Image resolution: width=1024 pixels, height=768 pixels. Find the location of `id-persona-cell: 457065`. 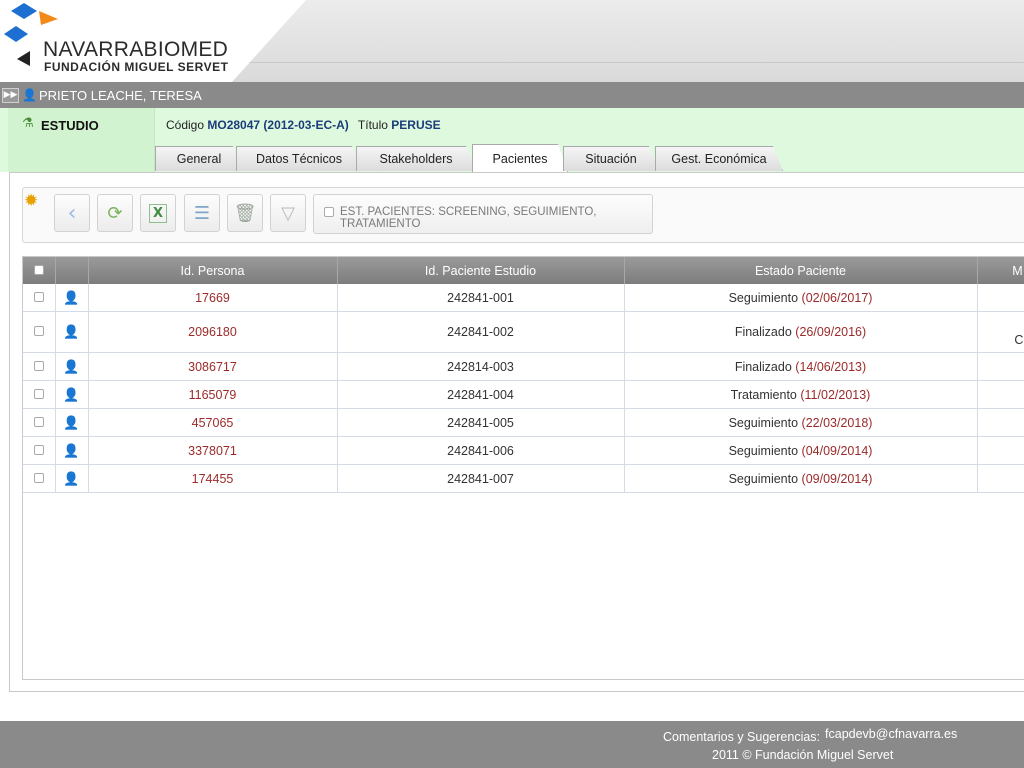

id-persona-cell: 457065 is located at coordinates (213, 422).